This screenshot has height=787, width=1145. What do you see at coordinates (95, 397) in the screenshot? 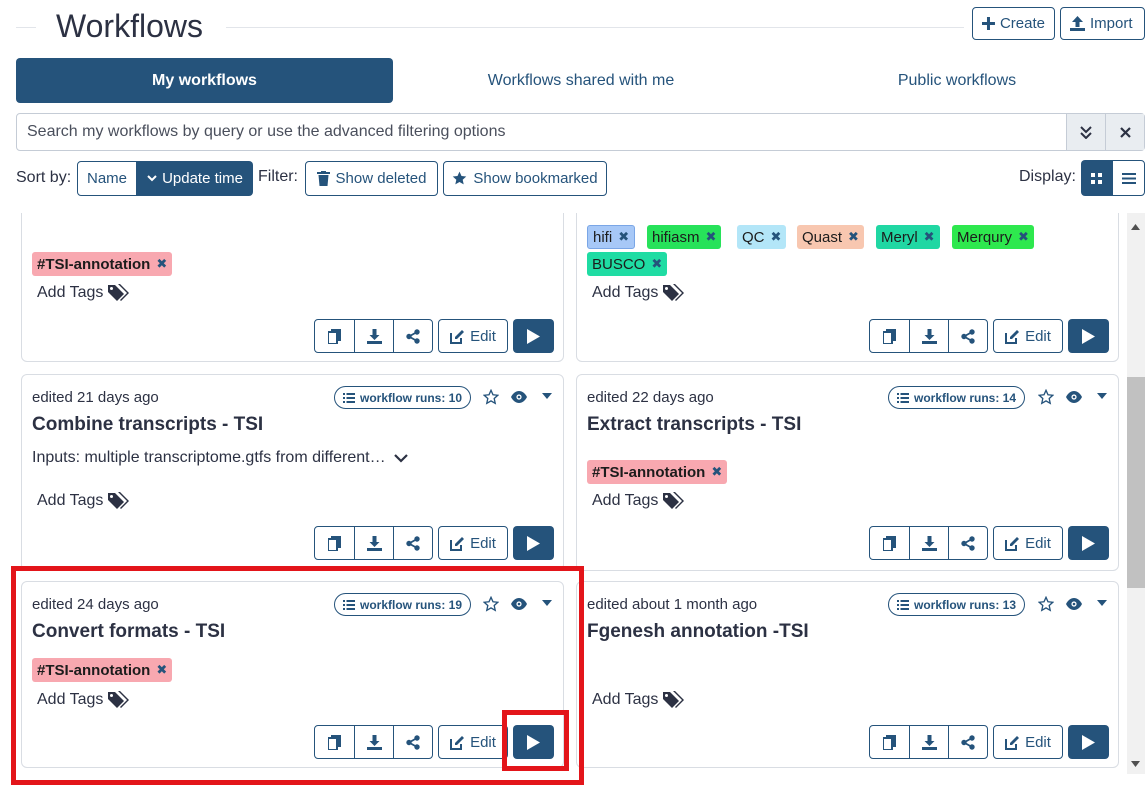
I see `edited-time: edited 21 days ago` at bounding box center [95, 397].